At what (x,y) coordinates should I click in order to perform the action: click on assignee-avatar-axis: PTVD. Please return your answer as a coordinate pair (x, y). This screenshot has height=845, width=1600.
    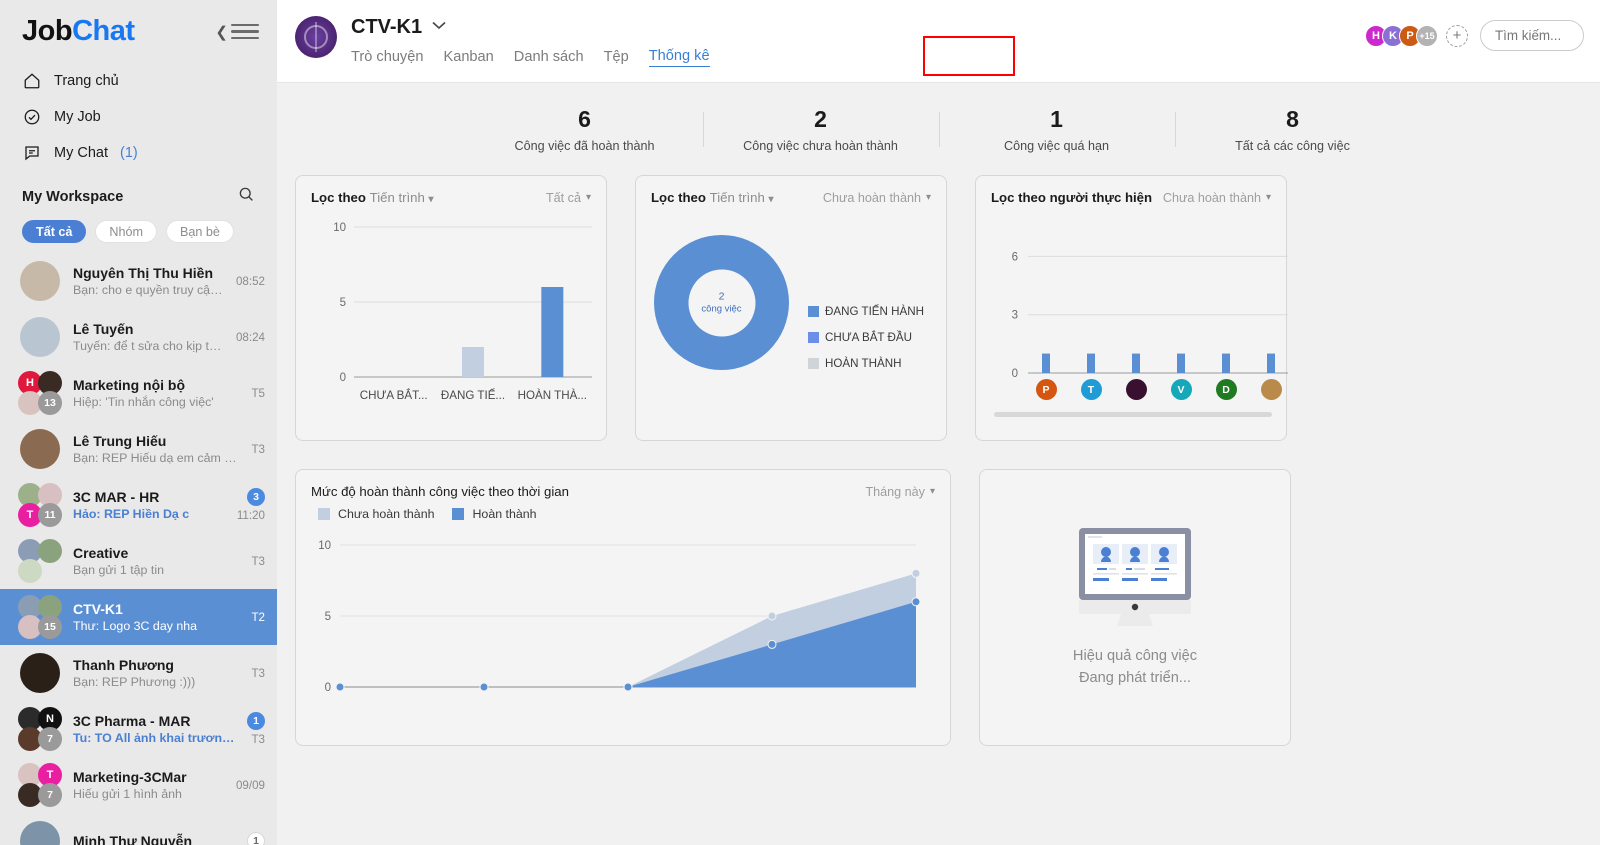
    Looking at the image, I should click on (1131, 390).